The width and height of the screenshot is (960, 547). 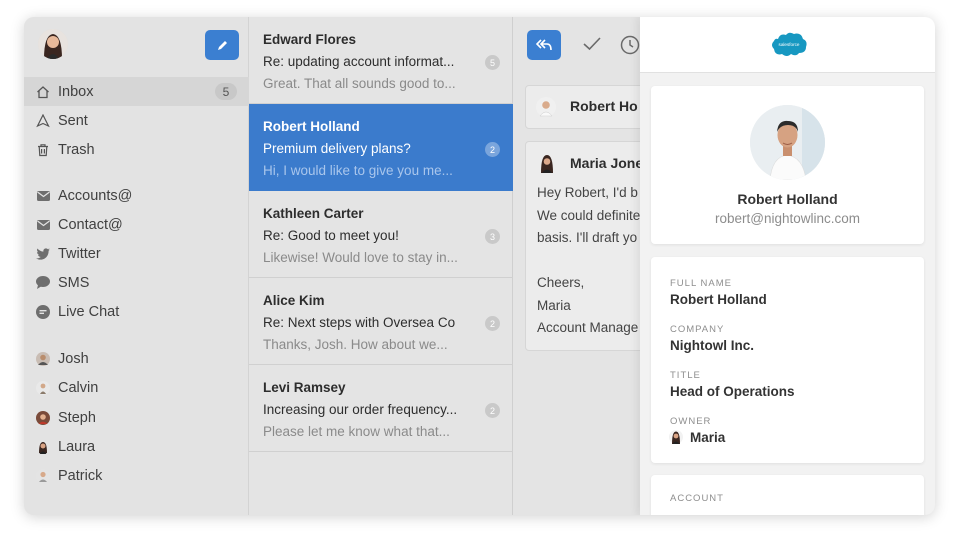 What do you see at coordinates (311, 126) in the screenshot?
I see `message-sender: Robert Holland` at bounding box center [311, 126].